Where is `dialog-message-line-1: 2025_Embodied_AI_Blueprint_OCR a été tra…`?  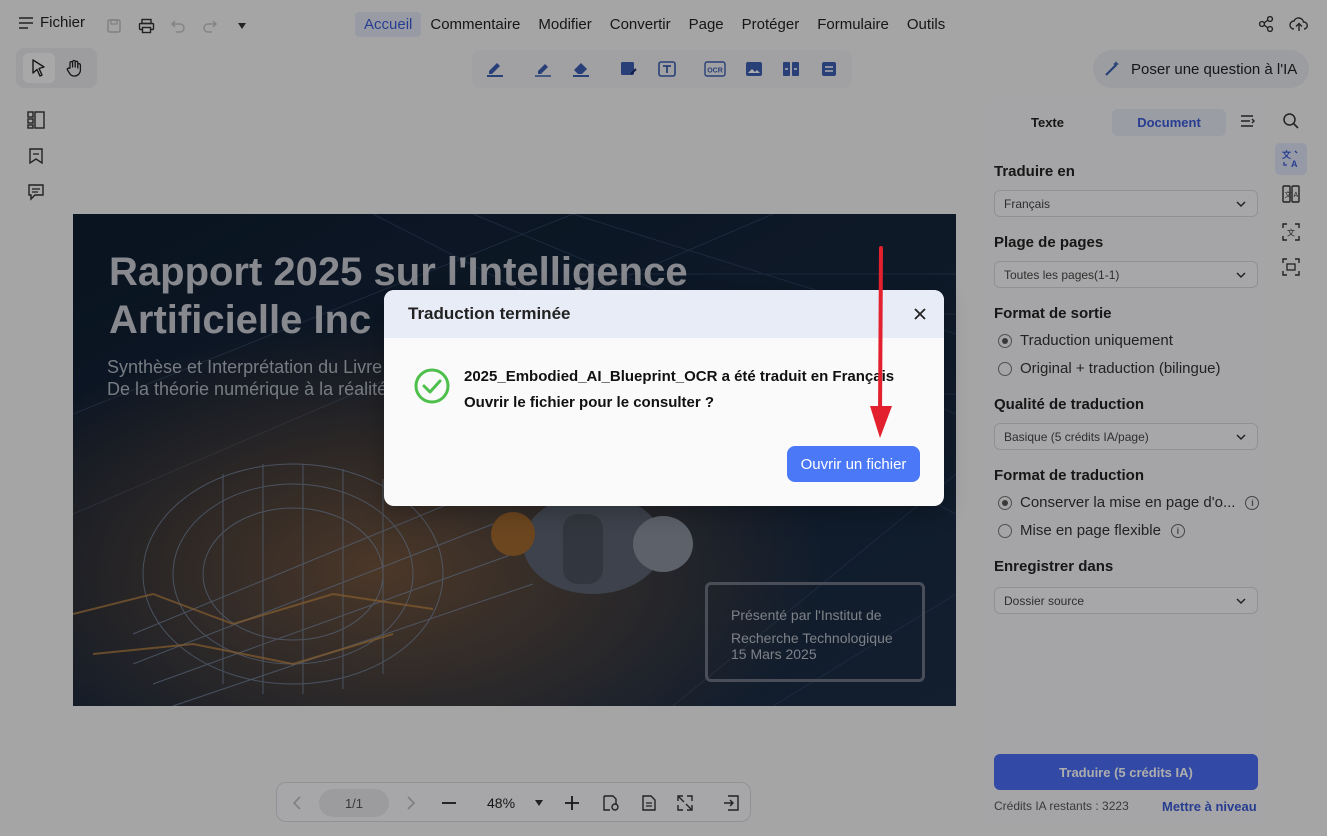 dialog-message-line-1: 2025_Embodied_AI_Blueprint_OCR a été tra… is located at coordinates (679, 376).